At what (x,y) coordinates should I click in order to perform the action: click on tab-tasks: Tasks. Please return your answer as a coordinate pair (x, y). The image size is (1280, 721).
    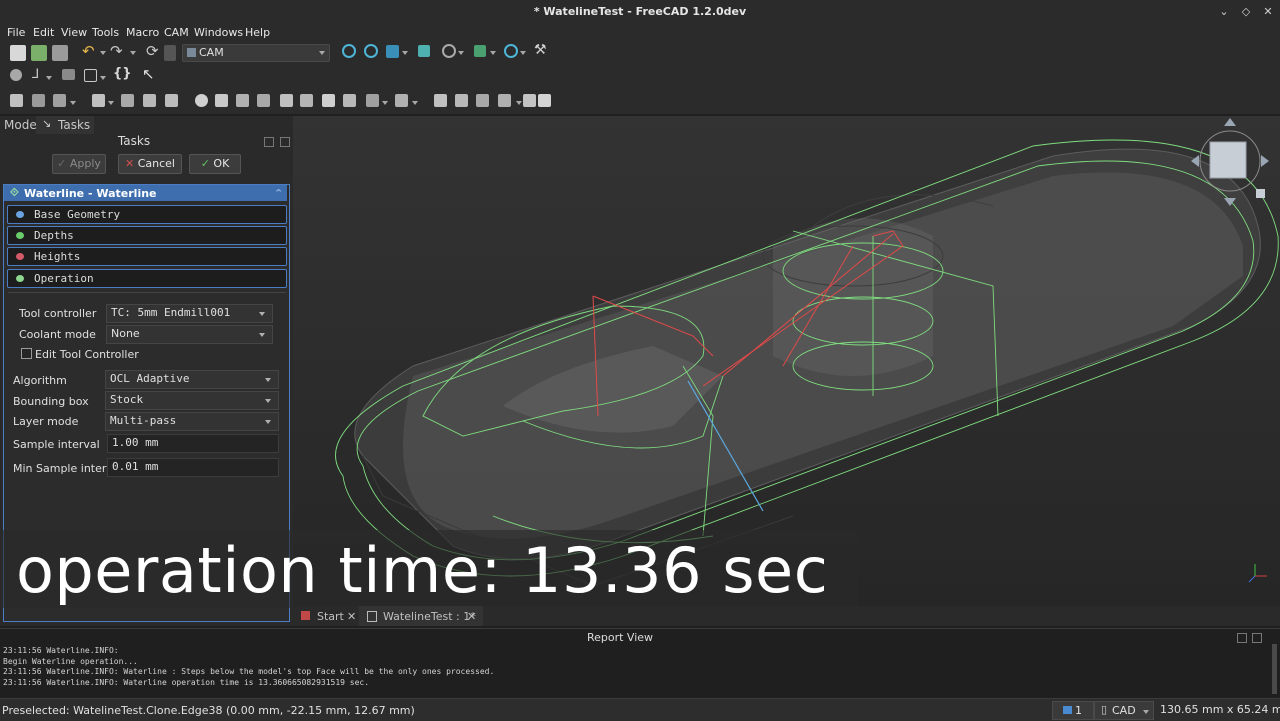
    Looking at the image, I should click on (74, 125).